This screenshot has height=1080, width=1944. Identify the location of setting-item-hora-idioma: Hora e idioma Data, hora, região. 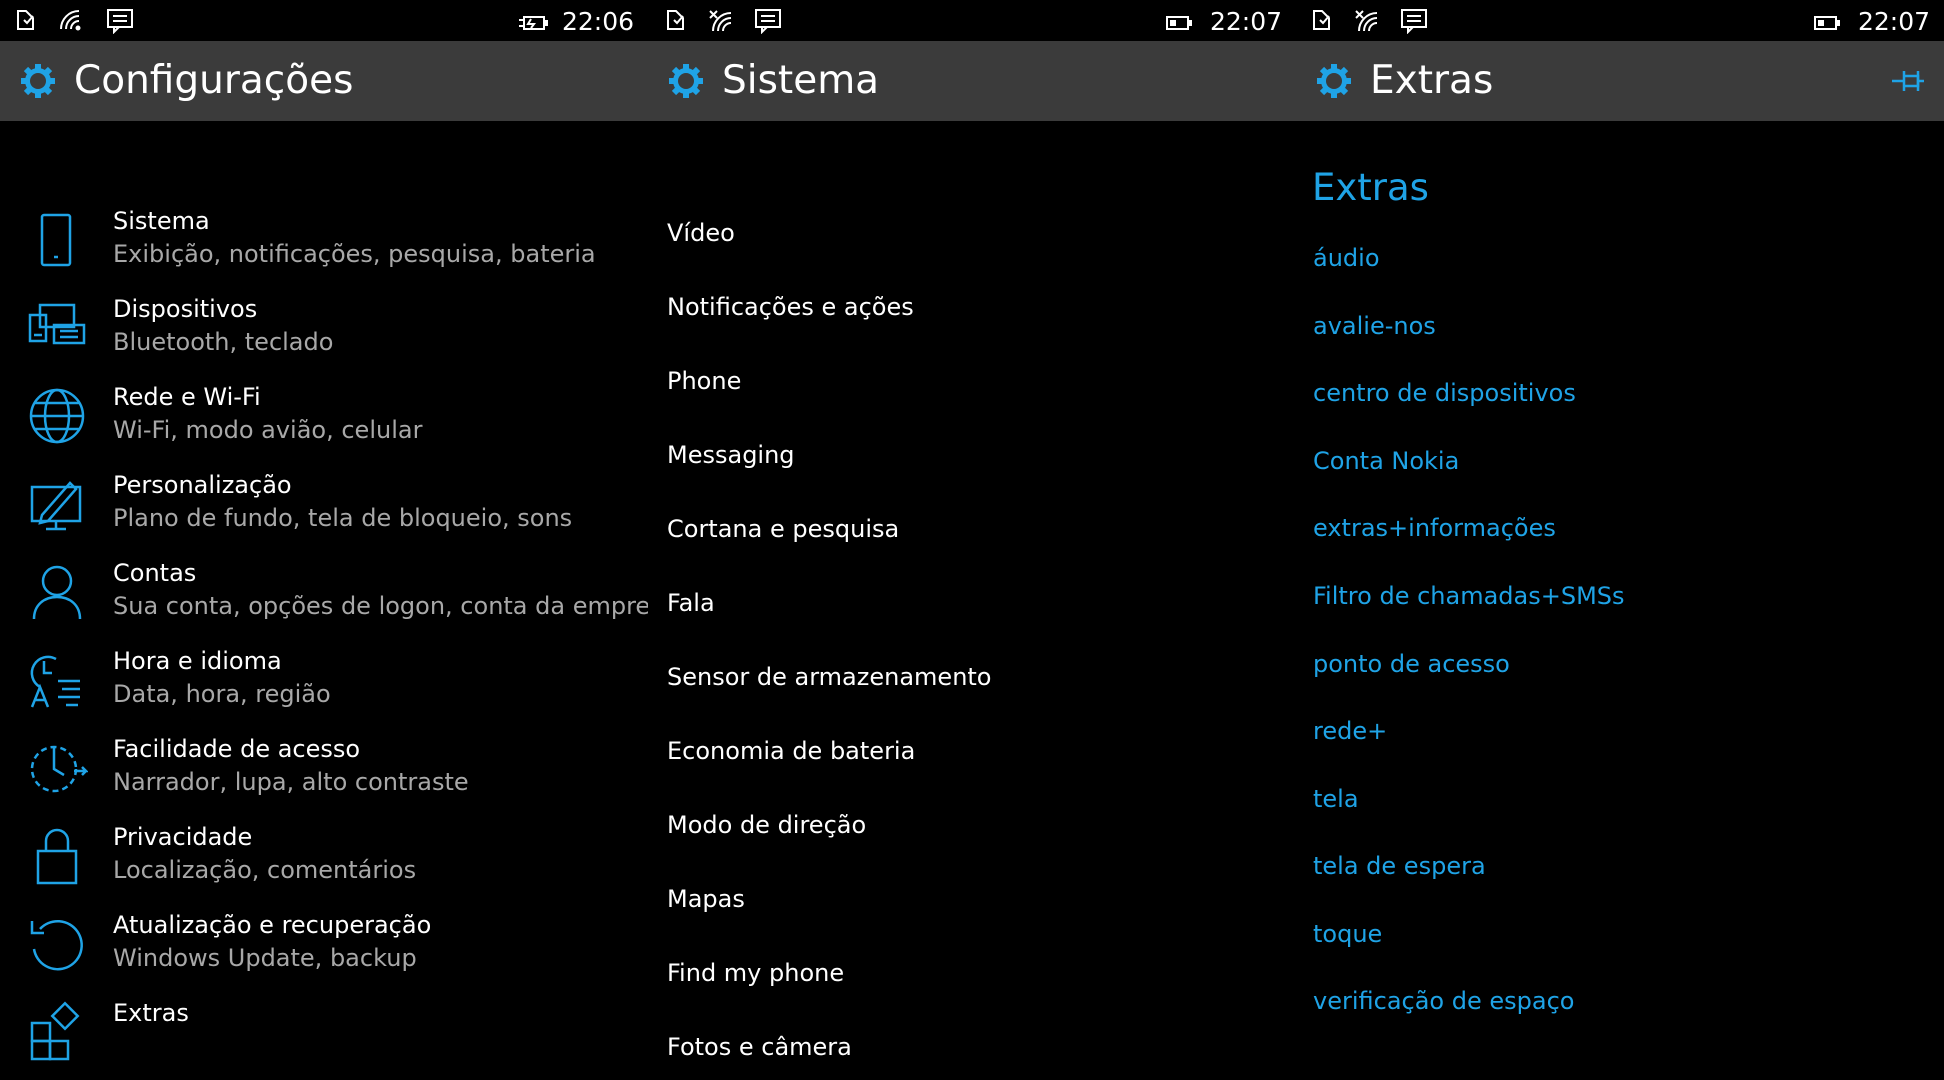
(324, 691).